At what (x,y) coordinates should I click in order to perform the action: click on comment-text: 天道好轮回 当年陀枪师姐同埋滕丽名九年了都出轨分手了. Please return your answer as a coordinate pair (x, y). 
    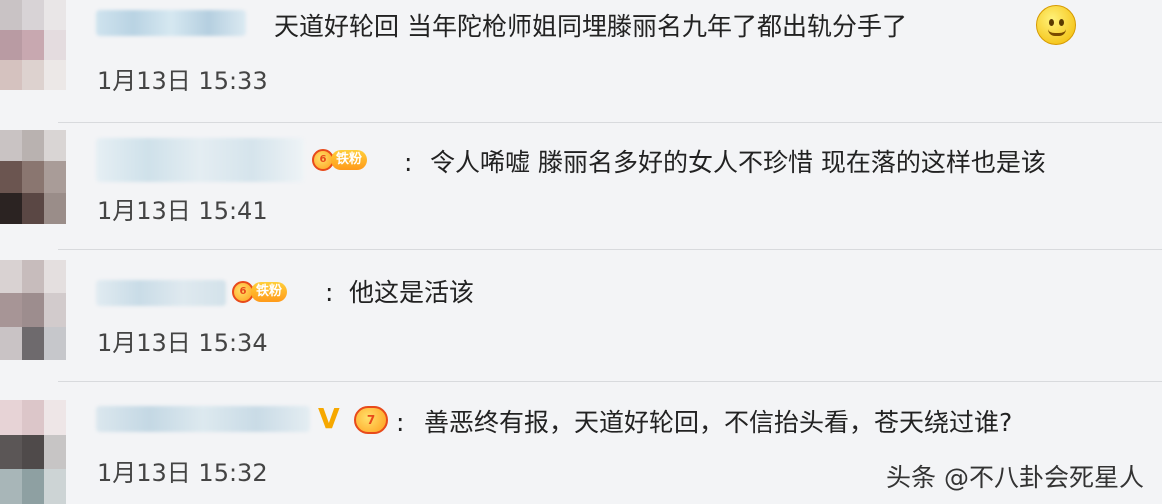
    Looking at the image, I should click on (590, 26).